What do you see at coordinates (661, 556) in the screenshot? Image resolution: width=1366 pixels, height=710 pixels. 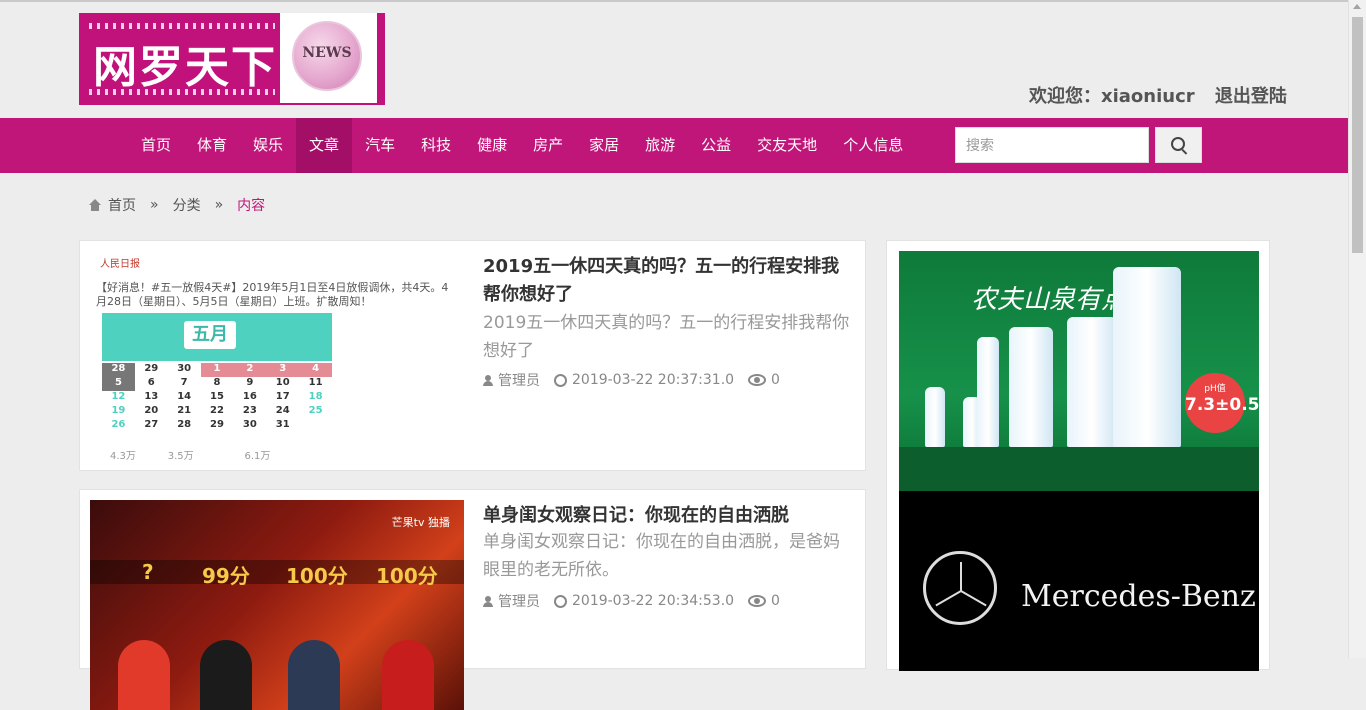 I see `article-description: 单身闺女观察日记：你现在的自由洒脱，是爸妈眼里的老无所依。` at bounding box center [661, 556].